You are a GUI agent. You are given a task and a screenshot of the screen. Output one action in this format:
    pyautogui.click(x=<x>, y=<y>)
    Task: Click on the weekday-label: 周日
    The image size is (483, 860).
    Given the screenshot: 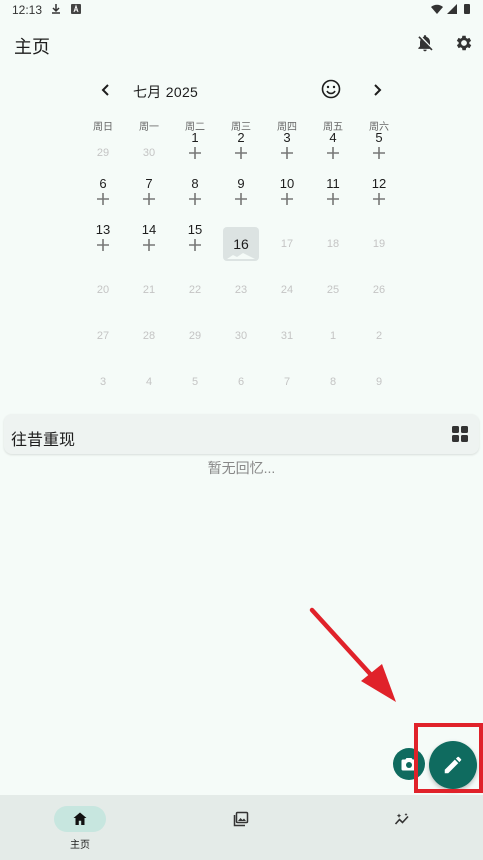 What is the action you would take?
    pyautogui.click(x=103, y=127)
    